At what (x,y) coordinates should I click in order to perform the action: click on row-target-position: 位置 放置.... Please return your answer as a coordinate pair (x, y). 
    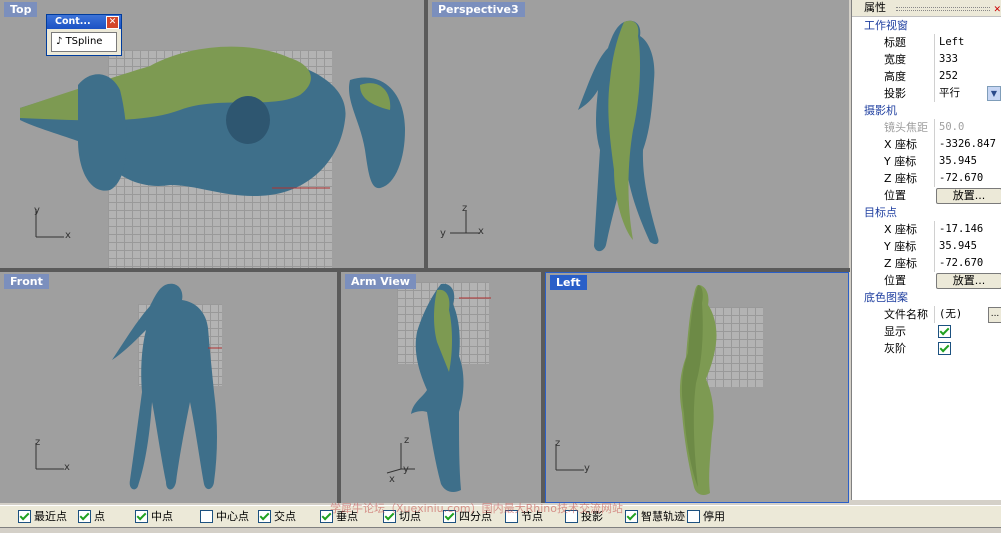
    Looking at the image, I should click on (926, 280).